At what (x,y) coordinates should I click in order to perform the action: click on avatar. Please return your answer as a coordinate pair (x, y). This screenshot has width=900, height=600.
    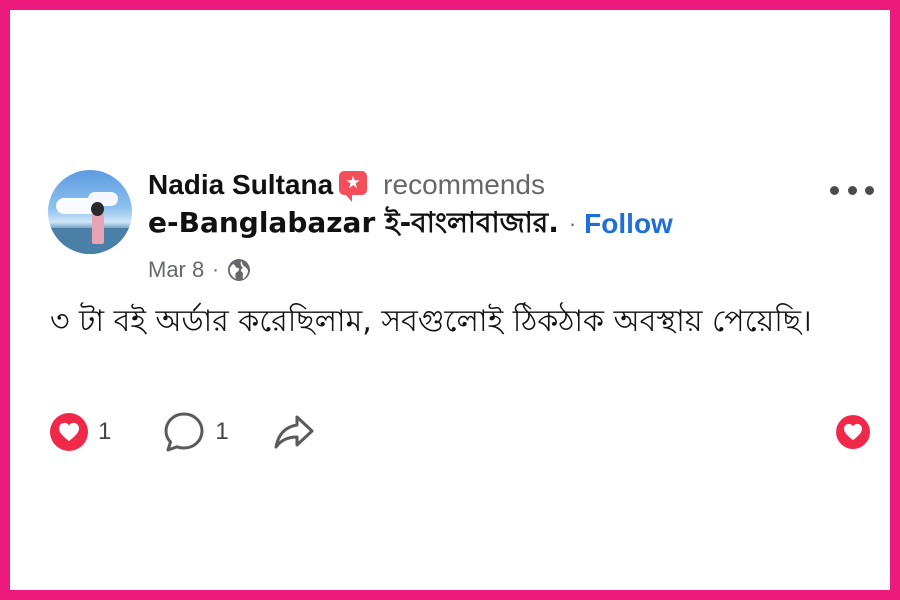
    Looking at the image, I should click on (90, 212).